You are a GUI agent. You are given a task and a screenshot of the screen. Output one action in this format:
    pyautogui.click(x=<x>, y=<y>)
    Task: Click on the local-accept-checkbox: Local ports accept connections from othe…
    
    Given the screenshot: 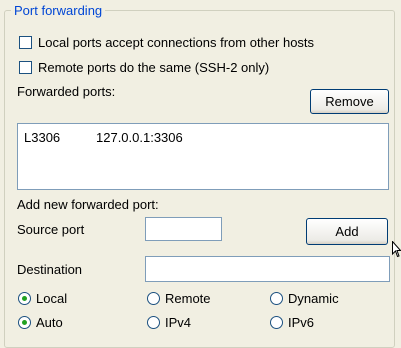 What is the action you would take?
    pyautogui.click(x=166, y=42)
    